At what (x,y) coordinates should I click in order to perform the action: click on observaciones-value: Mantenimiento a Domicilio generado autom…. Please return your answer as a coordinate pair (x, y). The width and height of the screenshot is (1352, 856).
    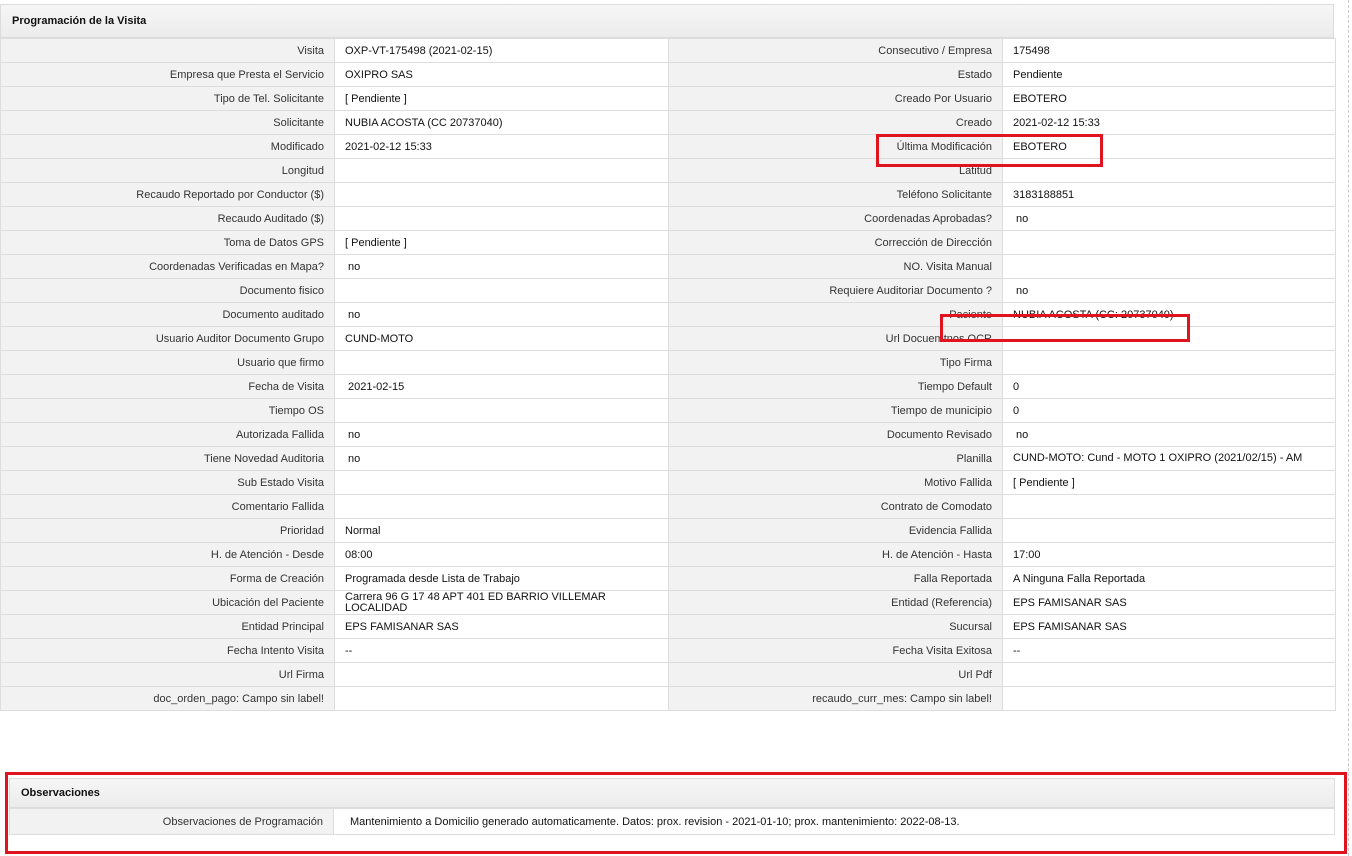
    Looking at the image, I should click on (655, 821).